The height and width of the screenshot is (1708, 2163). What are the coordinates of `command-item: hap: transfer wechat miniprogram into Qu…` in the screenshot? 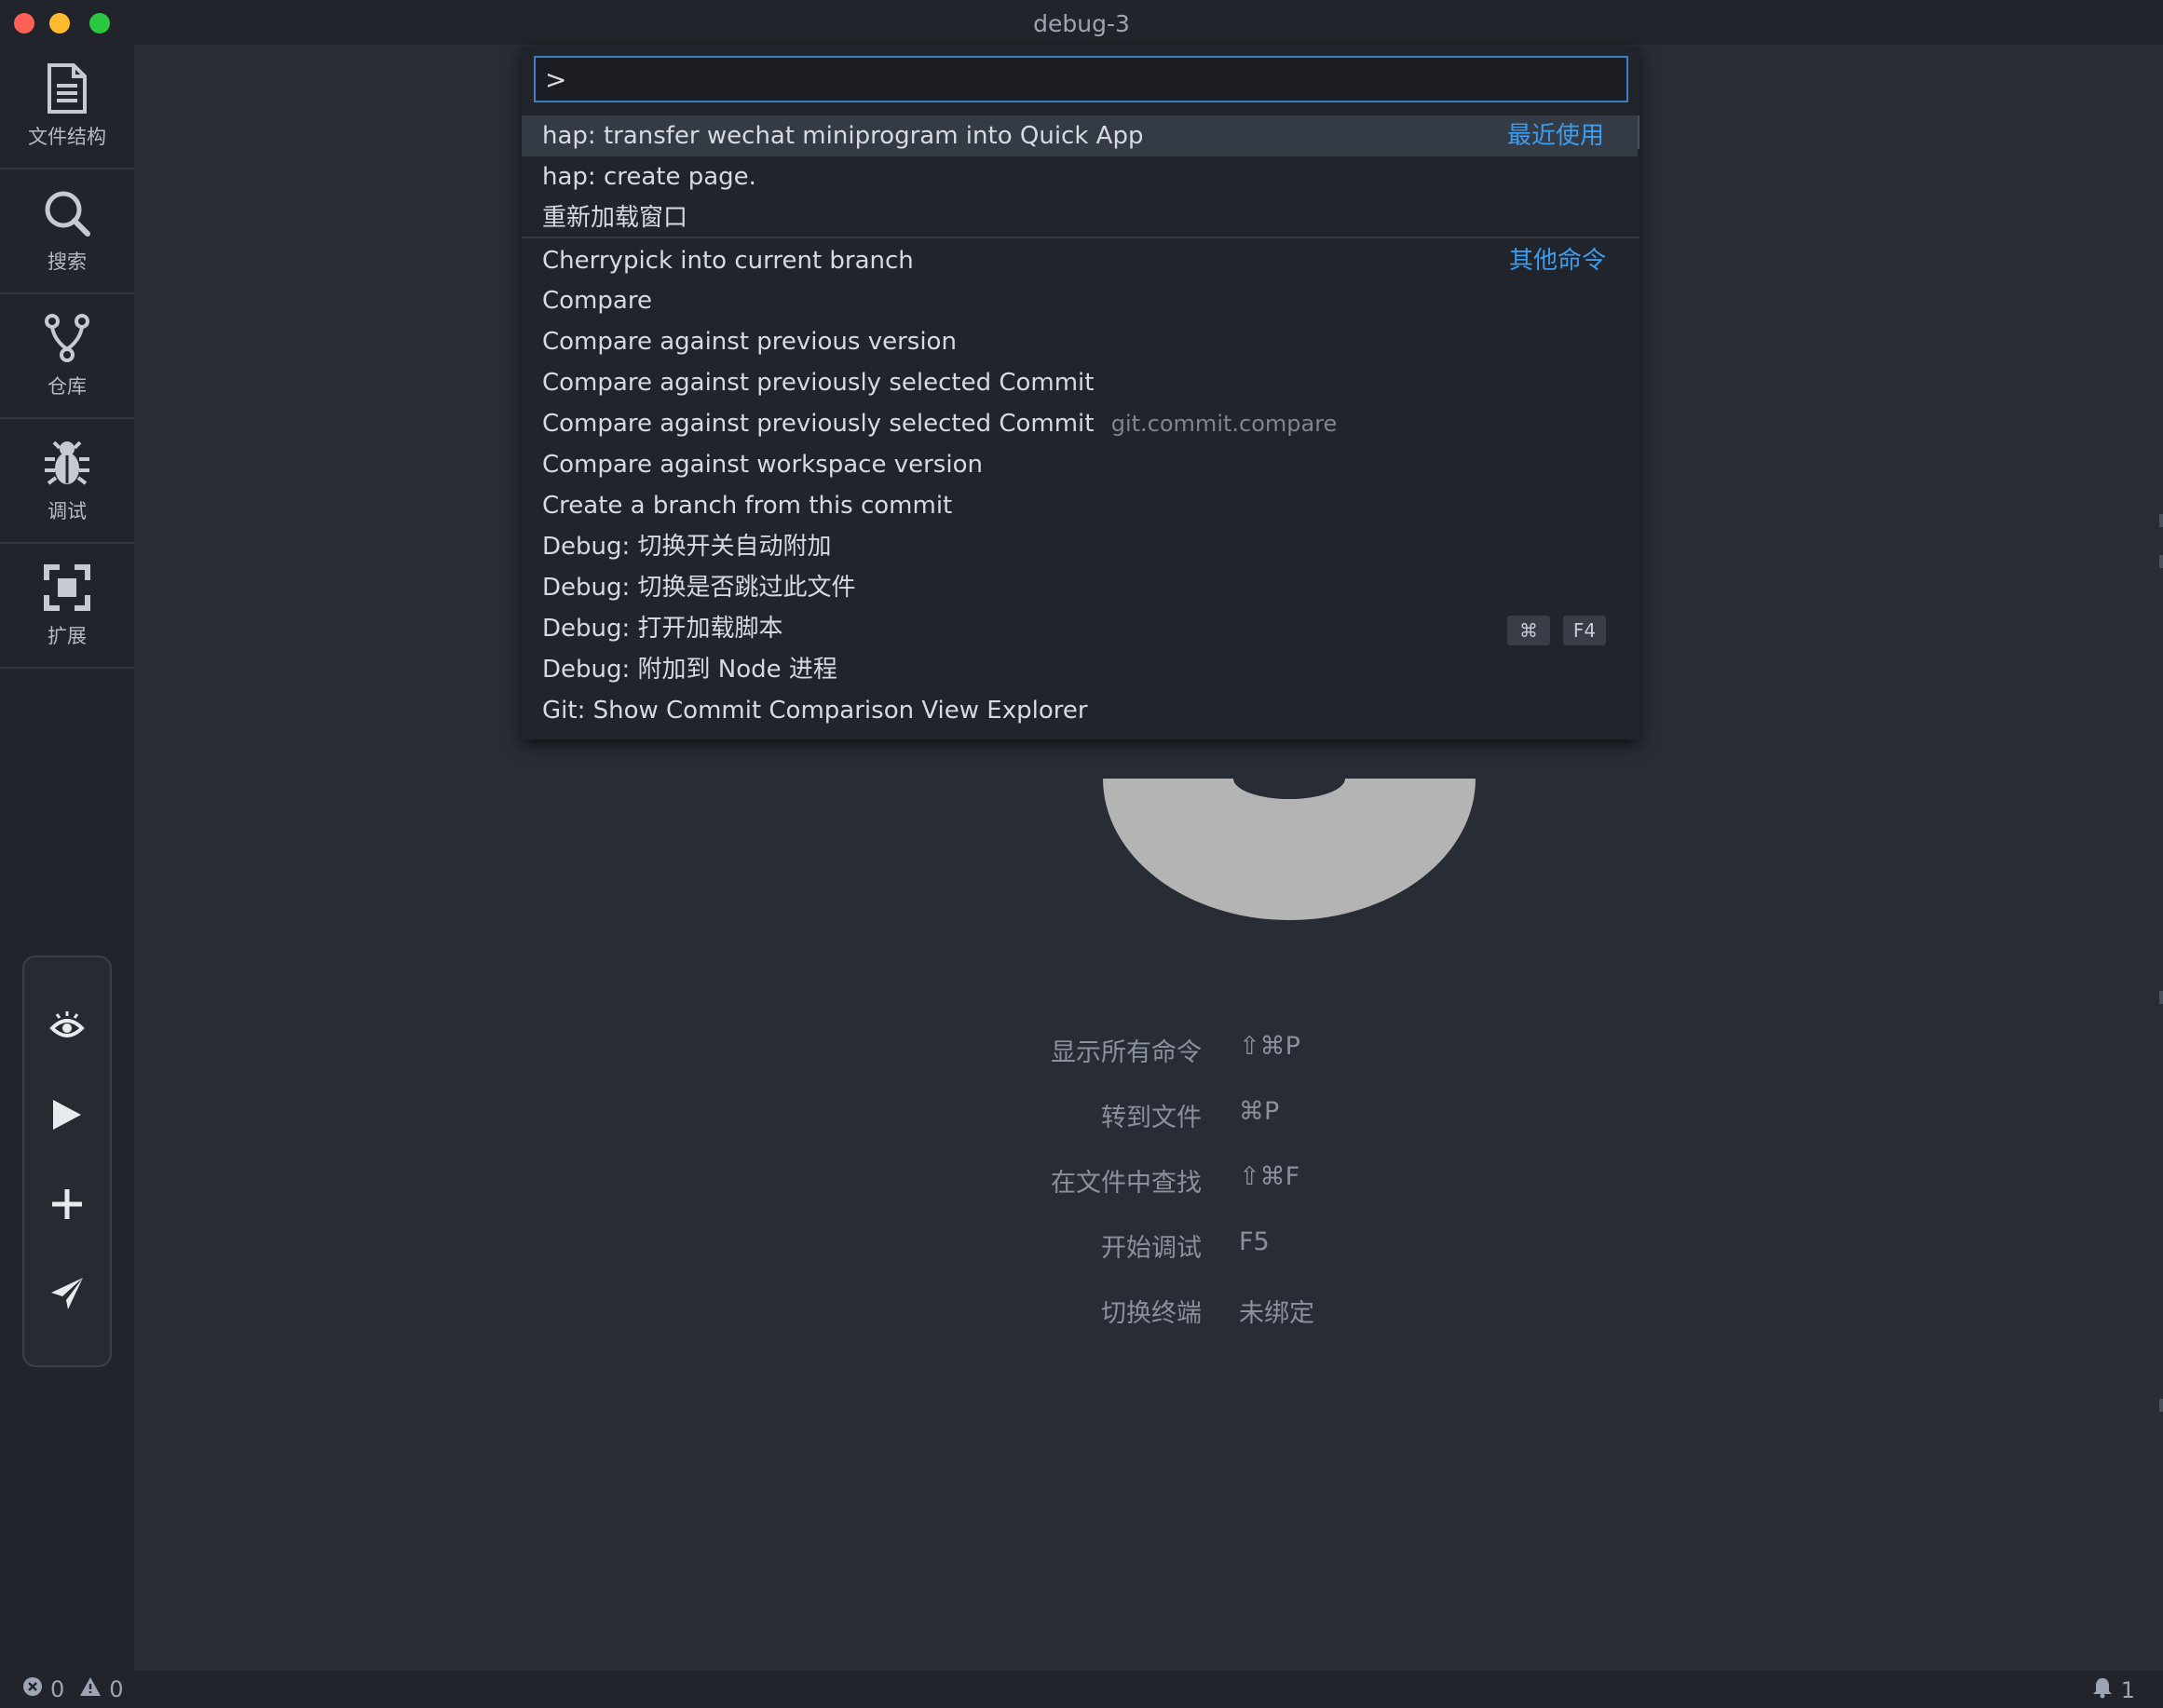 It's located at (1080, 135).